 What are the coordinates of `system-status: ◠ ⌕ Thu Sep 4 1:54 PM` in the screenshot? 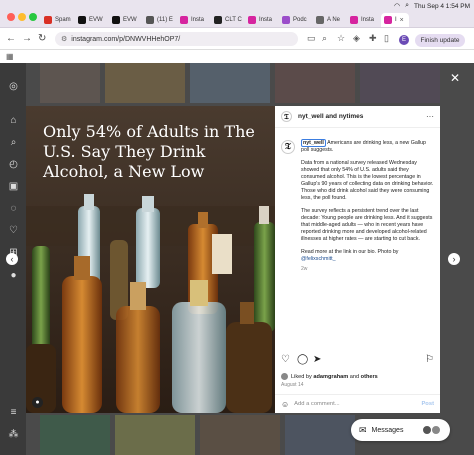 It's located at (432, 6).